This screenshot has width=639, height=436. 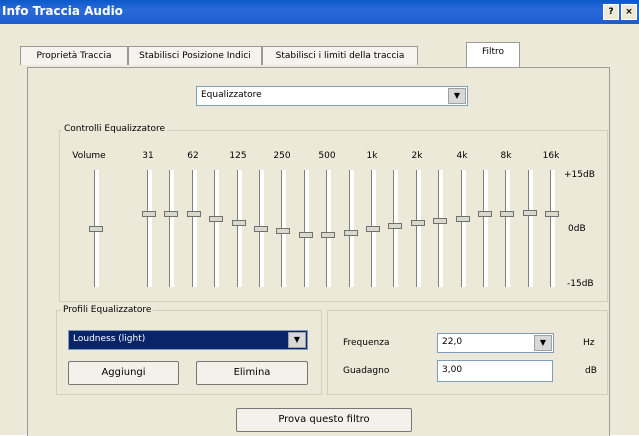 I want to click on db-min-label: -15dB, so click(x=580, y=284).